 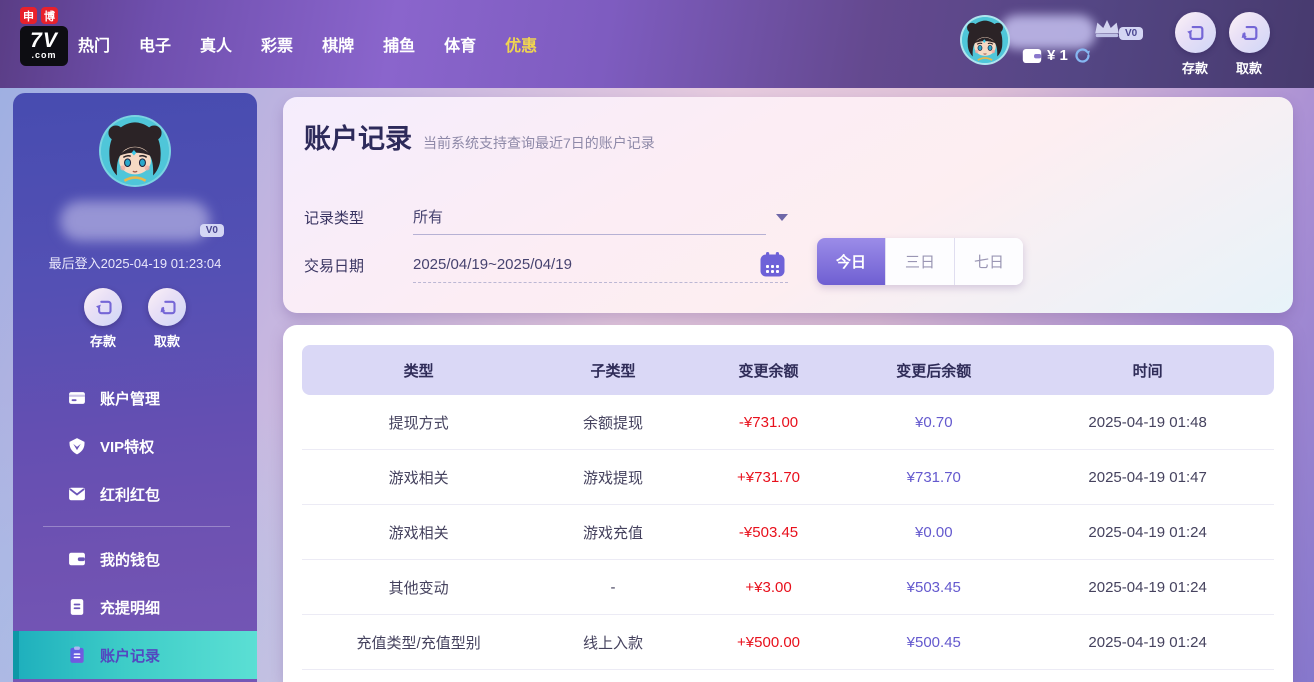 What do you see at coordinates (49, 15) in the screenshot?
I see `logo-badge-bo: 博` at bounding box center [49, 15].